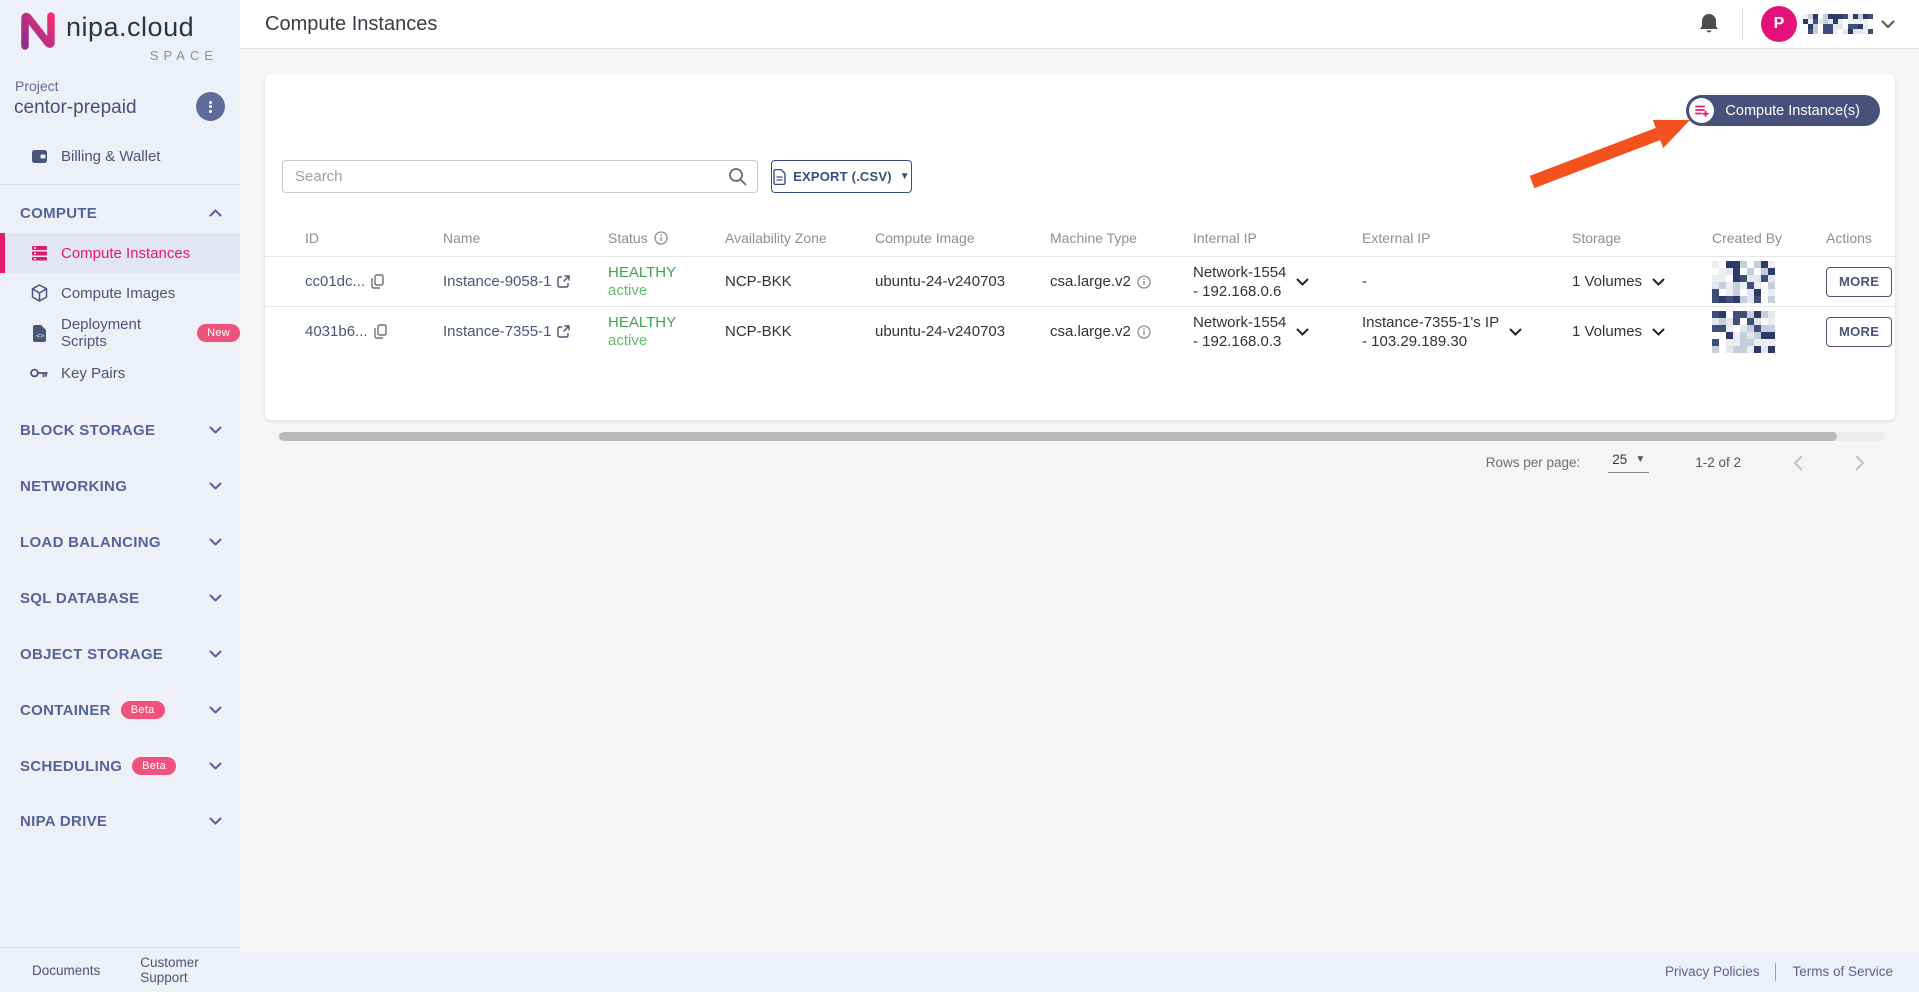  I want to click on scrollbar-thumb, so click(1058, 436).